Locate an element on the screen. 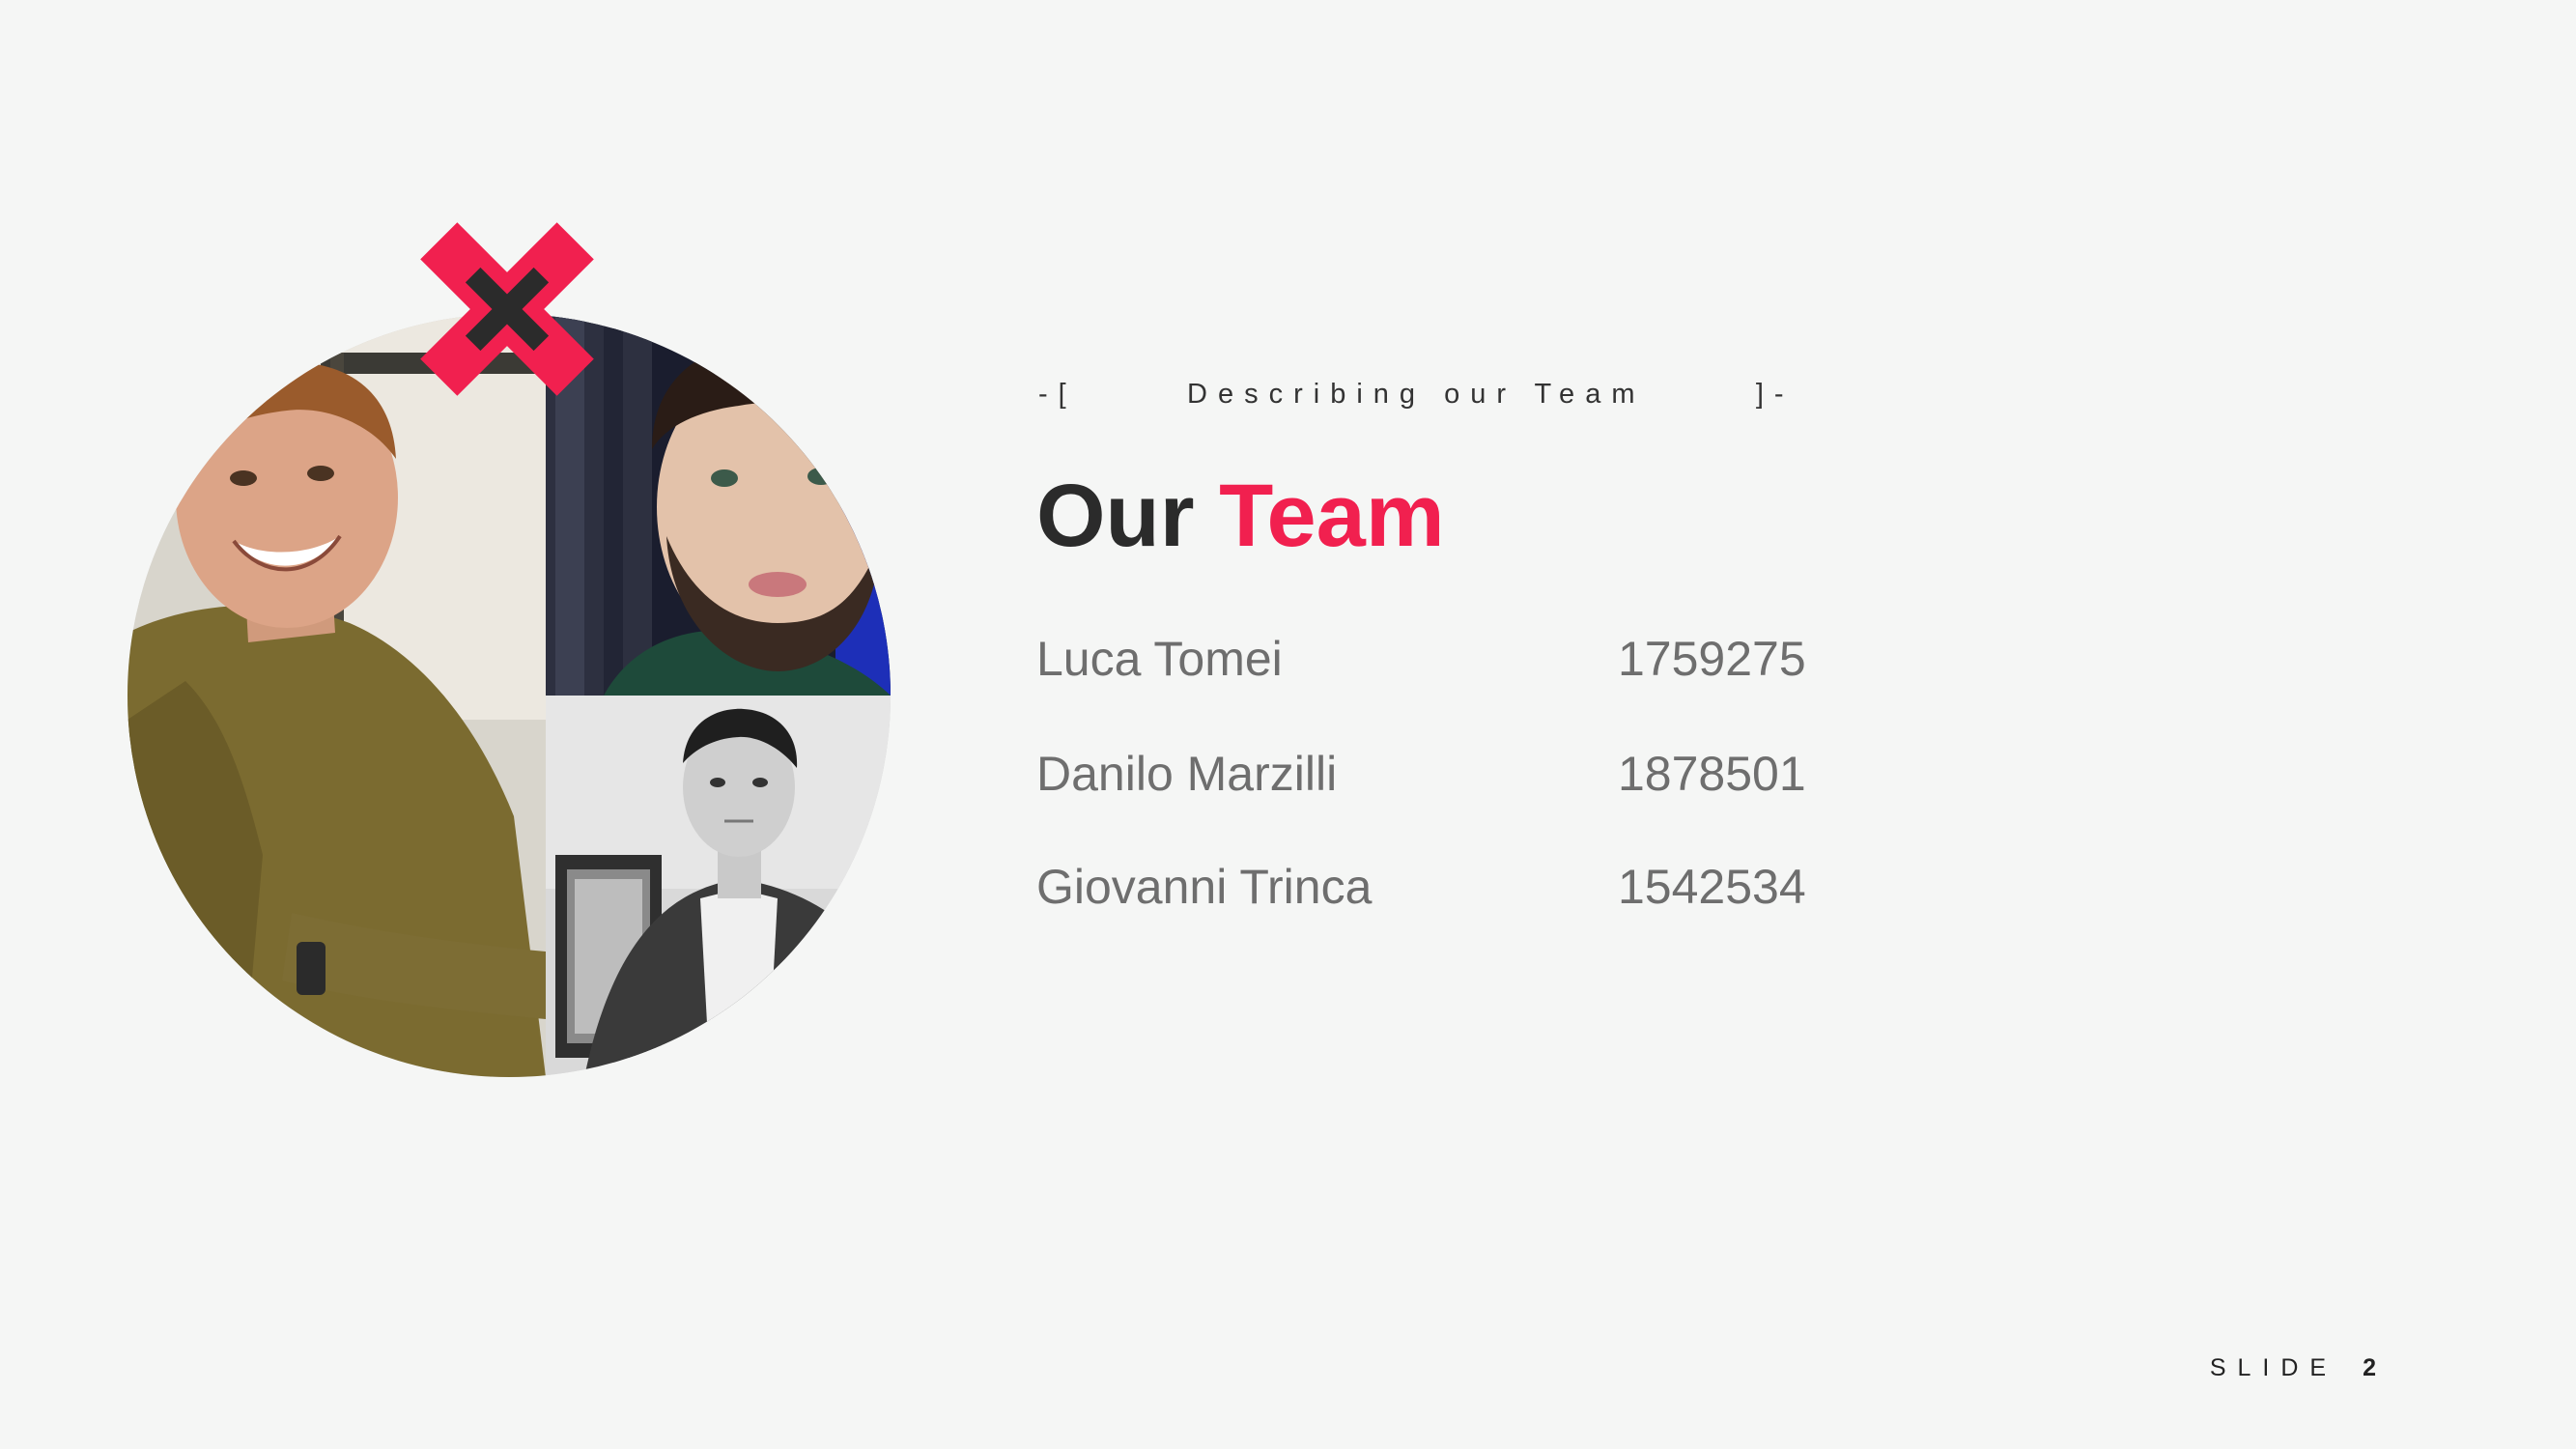  team-member-row: Luca Tomei 1759275 is located at coordinates (1471, 662).